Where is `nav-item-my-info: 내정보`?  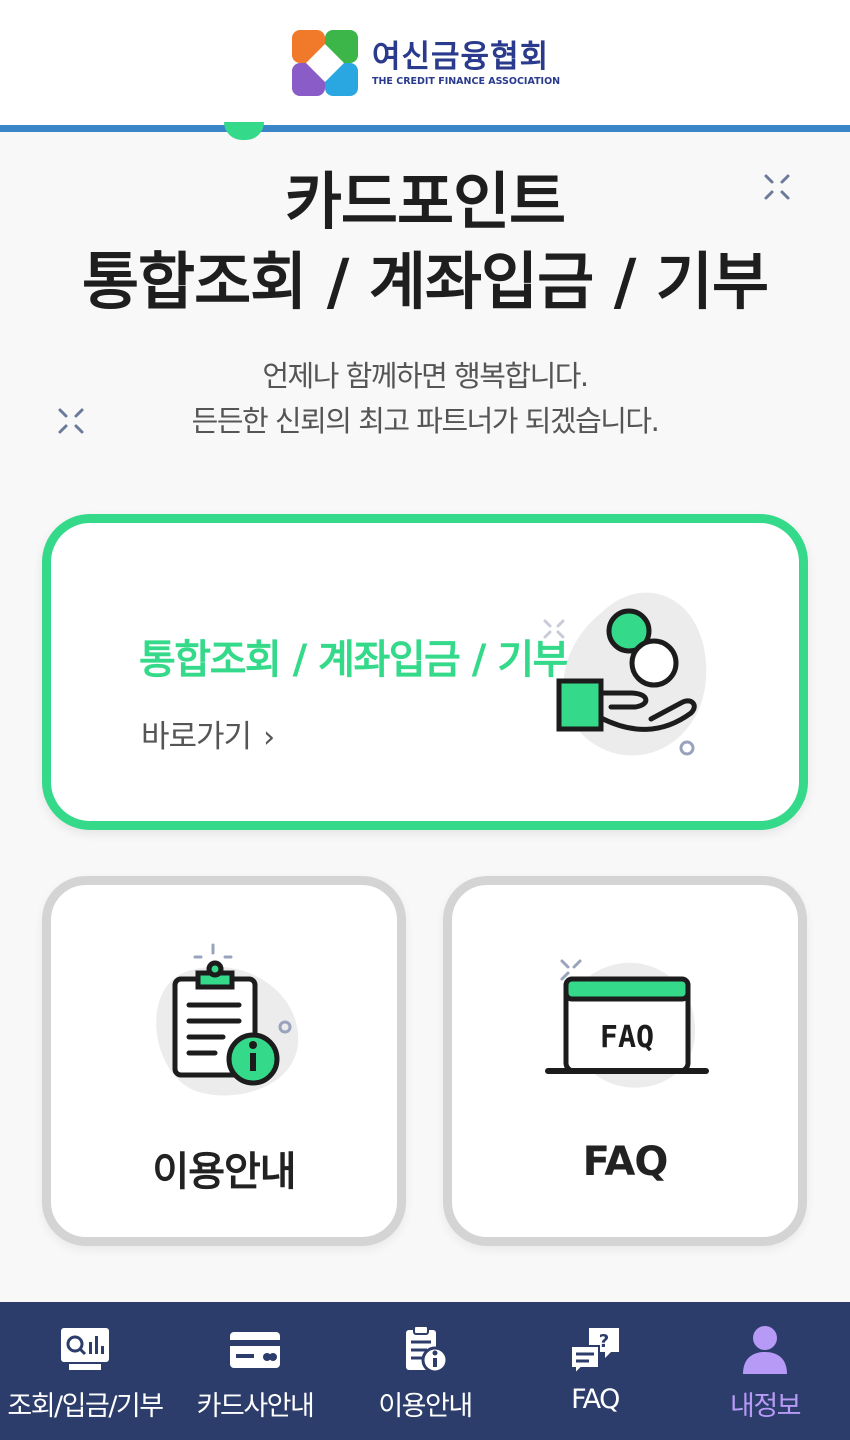 nav-item-my-info: 내정보 is located at coordinates (765, 1371).